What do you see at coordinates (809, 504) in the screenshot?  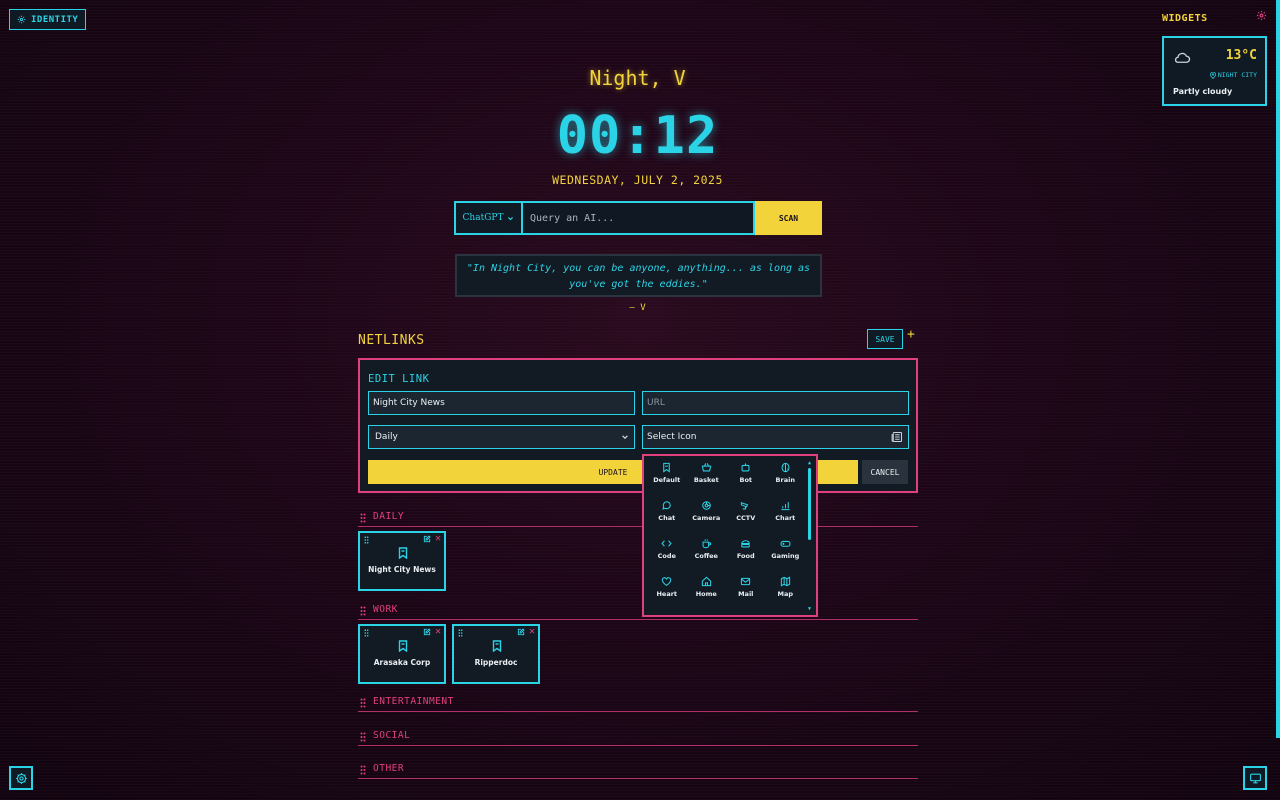 I see `picker-scrollbar-thumb` at bounding box center [809, 504].